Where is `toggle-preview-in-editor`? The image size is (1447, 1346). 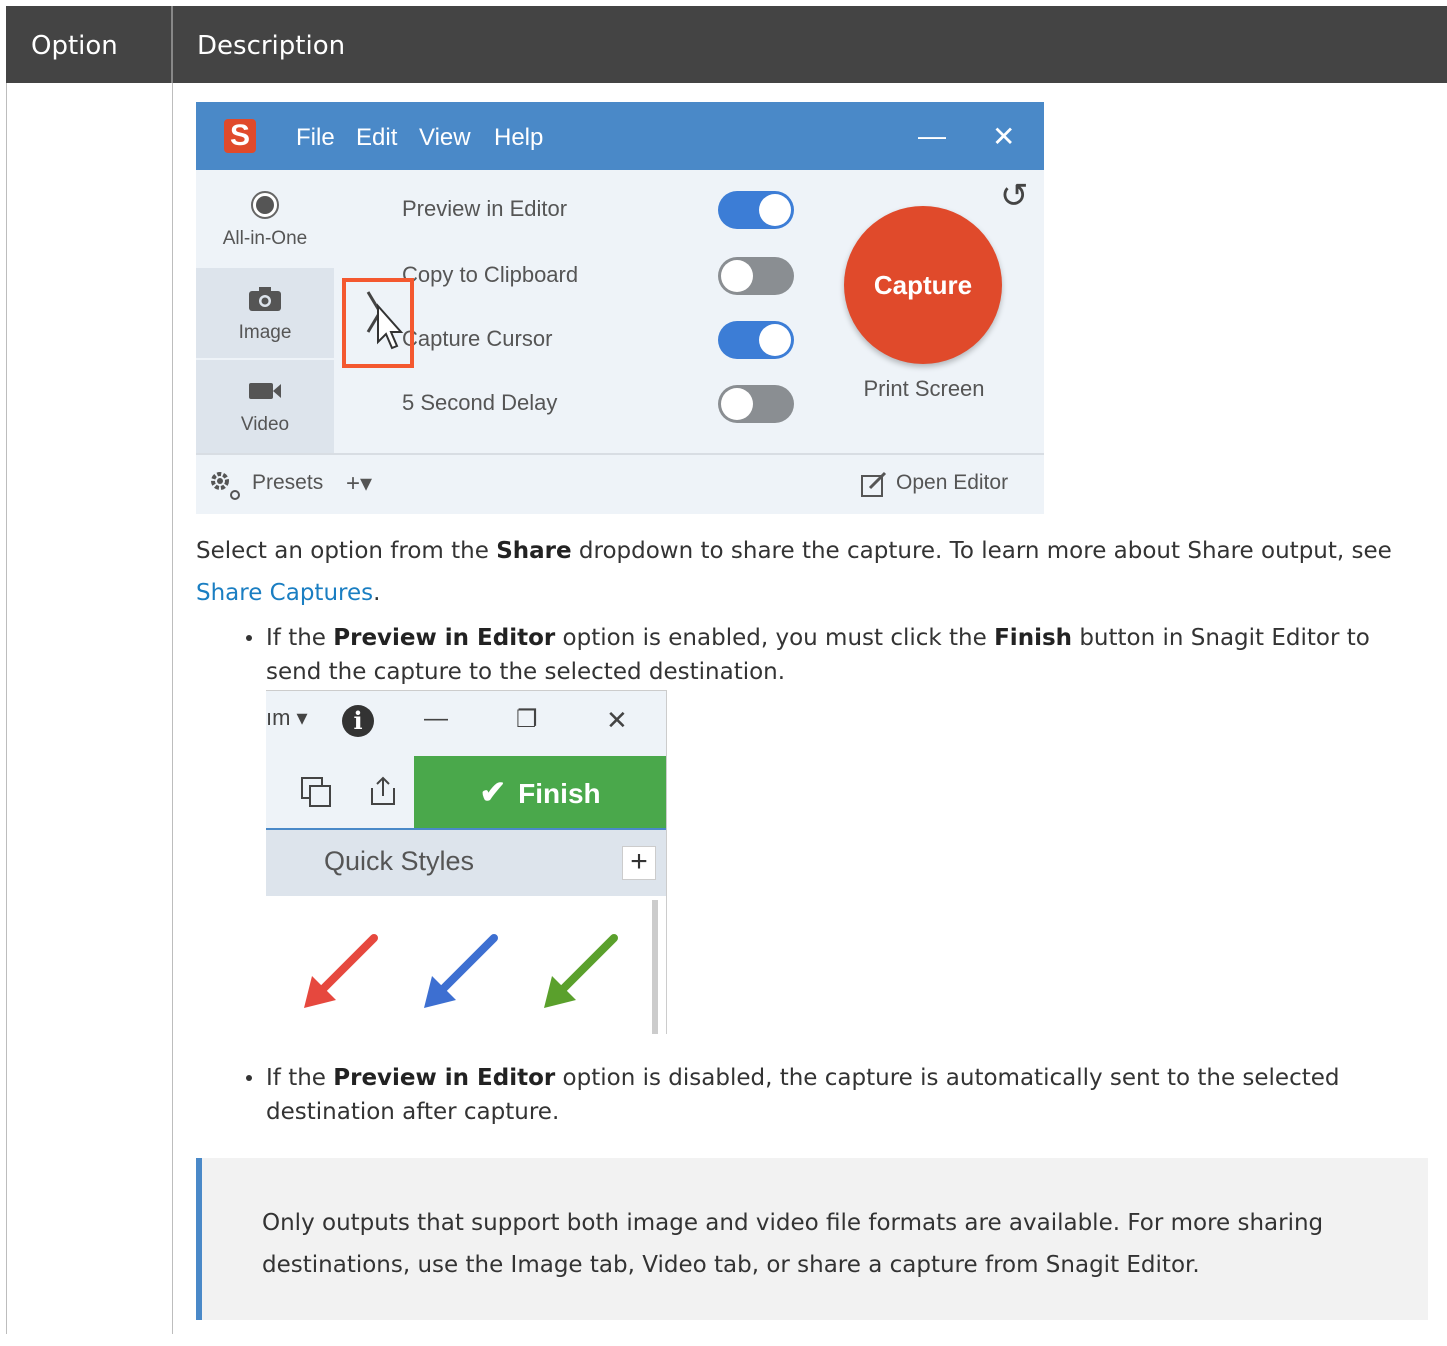
toggle-preview-in-editor is located at coordinates (756, 210).